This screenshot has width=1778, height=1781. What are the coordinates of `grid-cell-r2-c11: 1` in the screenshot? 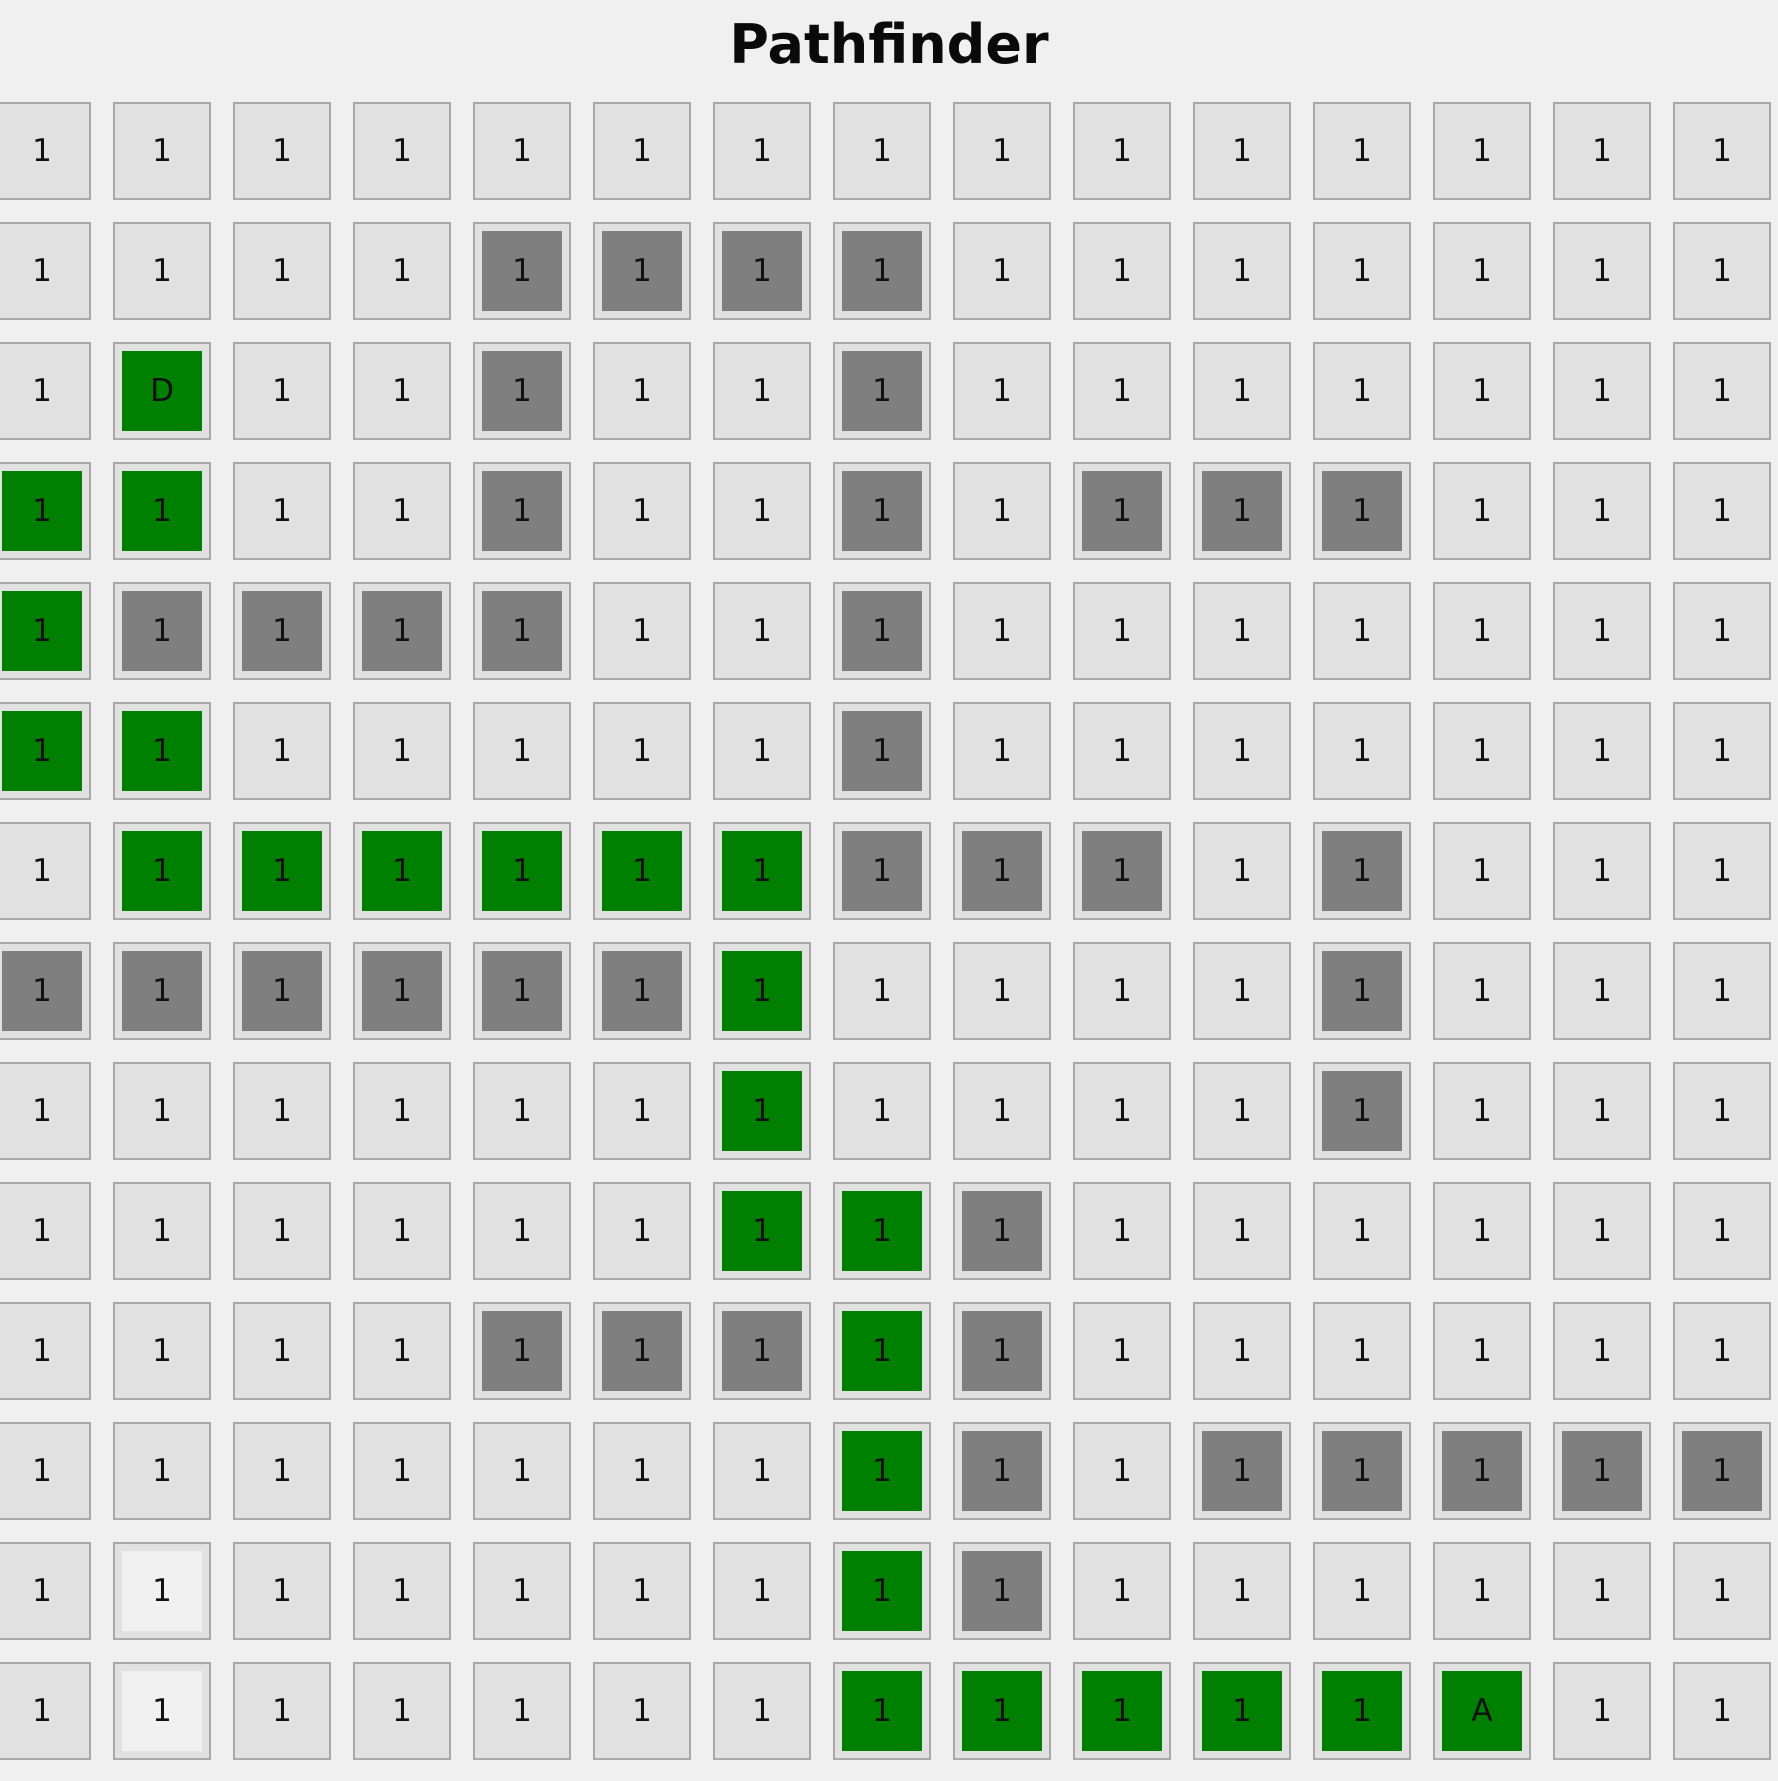 It's located at (1362, 391).